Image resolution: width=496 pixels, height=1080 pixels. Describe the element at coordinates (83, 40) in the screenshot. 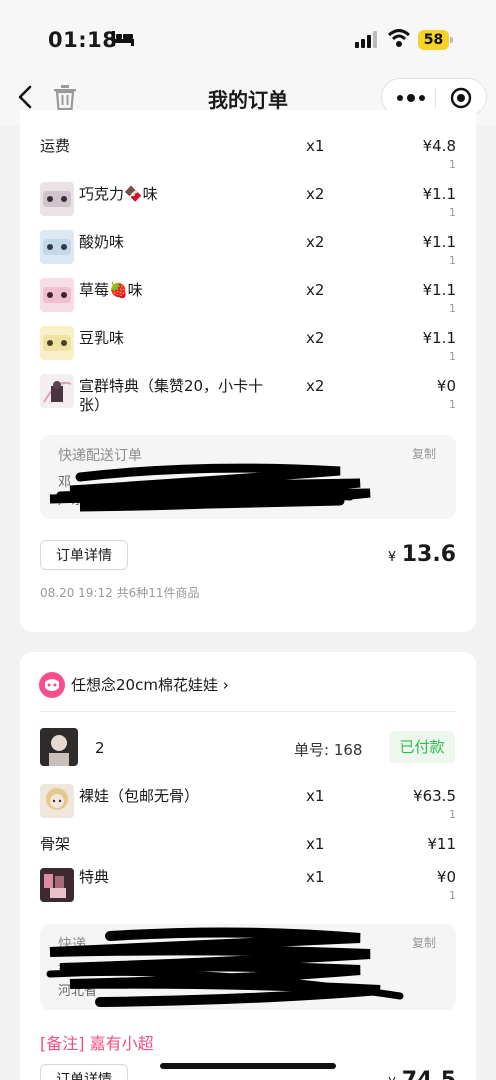

I see `status-time: 01:18` at that location.